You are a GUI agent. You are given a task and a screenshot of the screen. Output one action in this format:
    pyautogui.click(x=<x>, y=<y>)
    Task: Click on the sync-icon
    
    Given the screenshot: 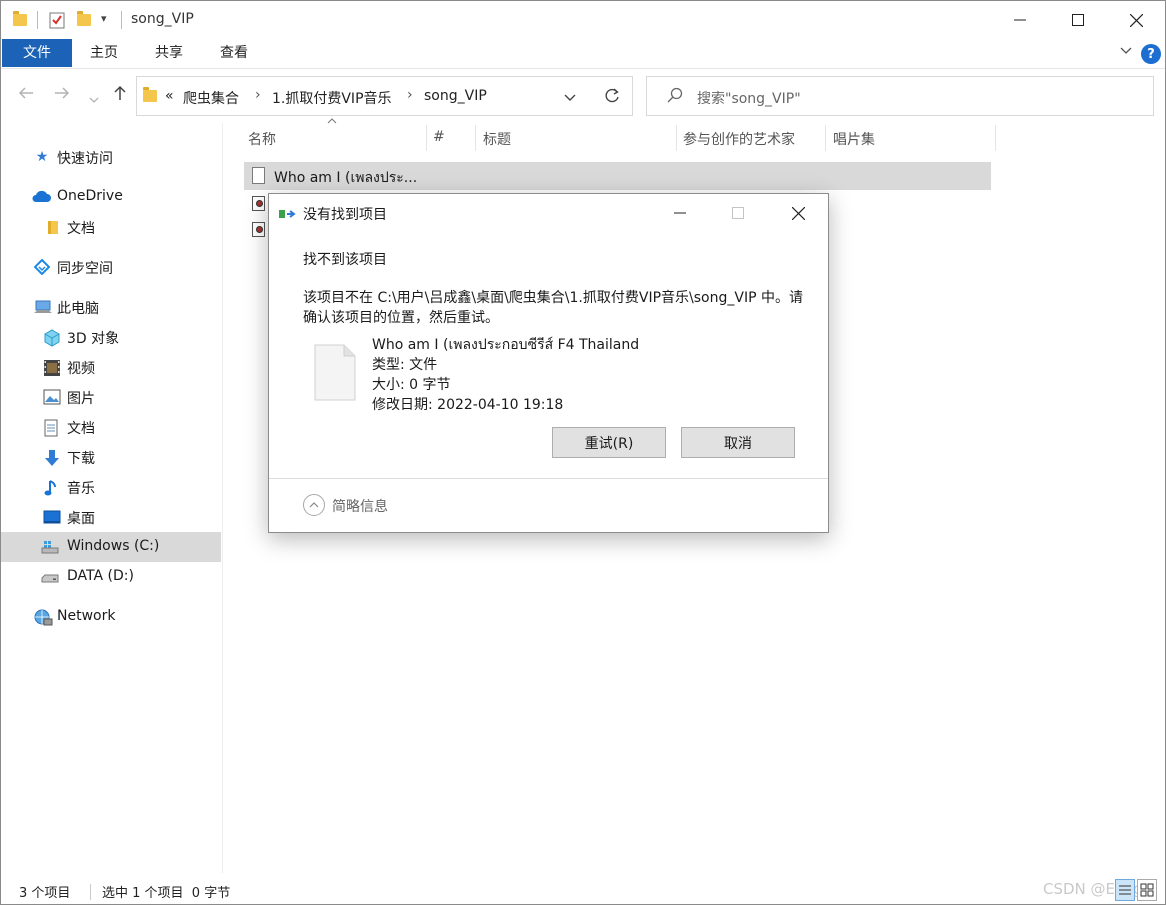 What is the action you would take?
    pyautogui.click(x=42, y=267)
    